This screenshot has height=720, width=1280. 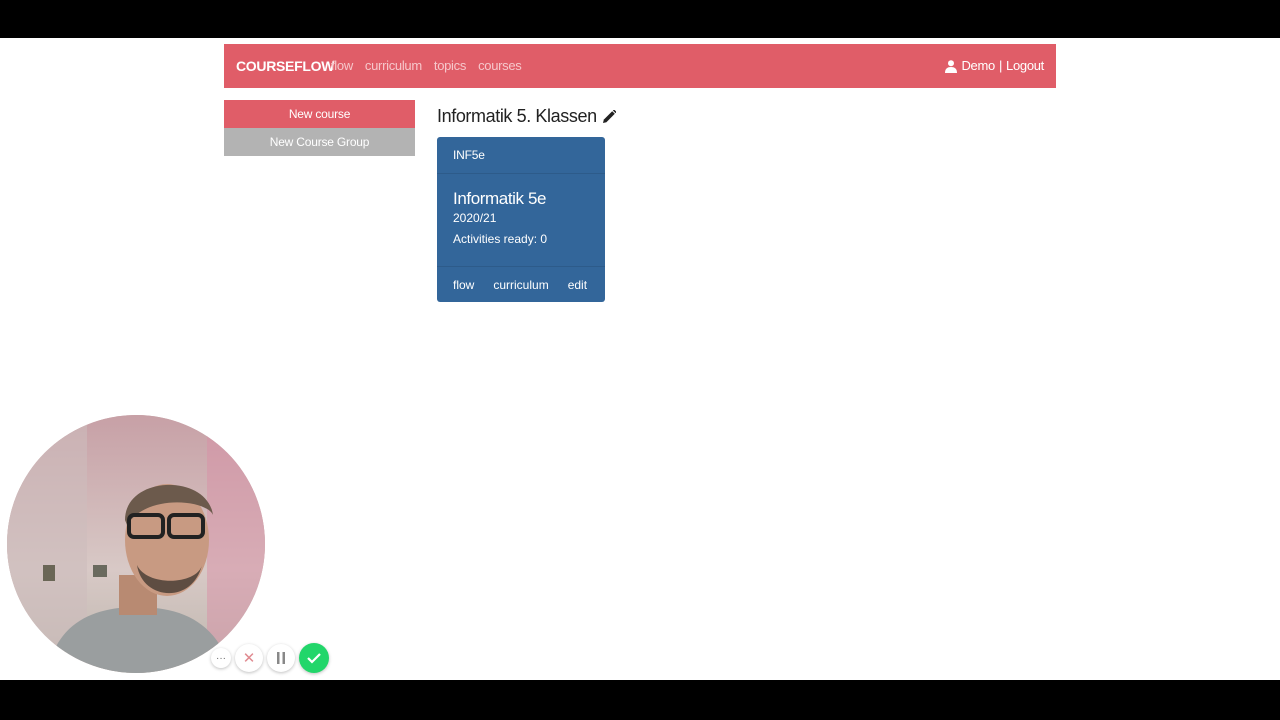 What do you see at coordinates (450, 66) in the screenshot?
I see `nav-link-topics: topics` at bounding box center [450, 66].